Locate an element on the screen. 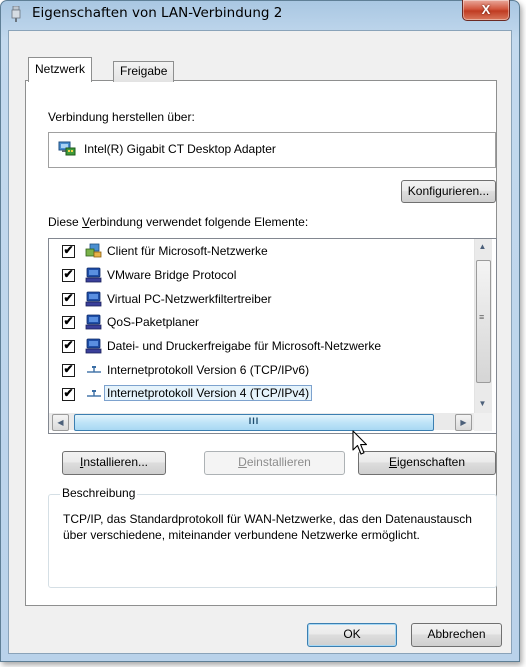 The height and width of the screenshot is (667, 526). close-icon: X is located at coordinates (486, 9).